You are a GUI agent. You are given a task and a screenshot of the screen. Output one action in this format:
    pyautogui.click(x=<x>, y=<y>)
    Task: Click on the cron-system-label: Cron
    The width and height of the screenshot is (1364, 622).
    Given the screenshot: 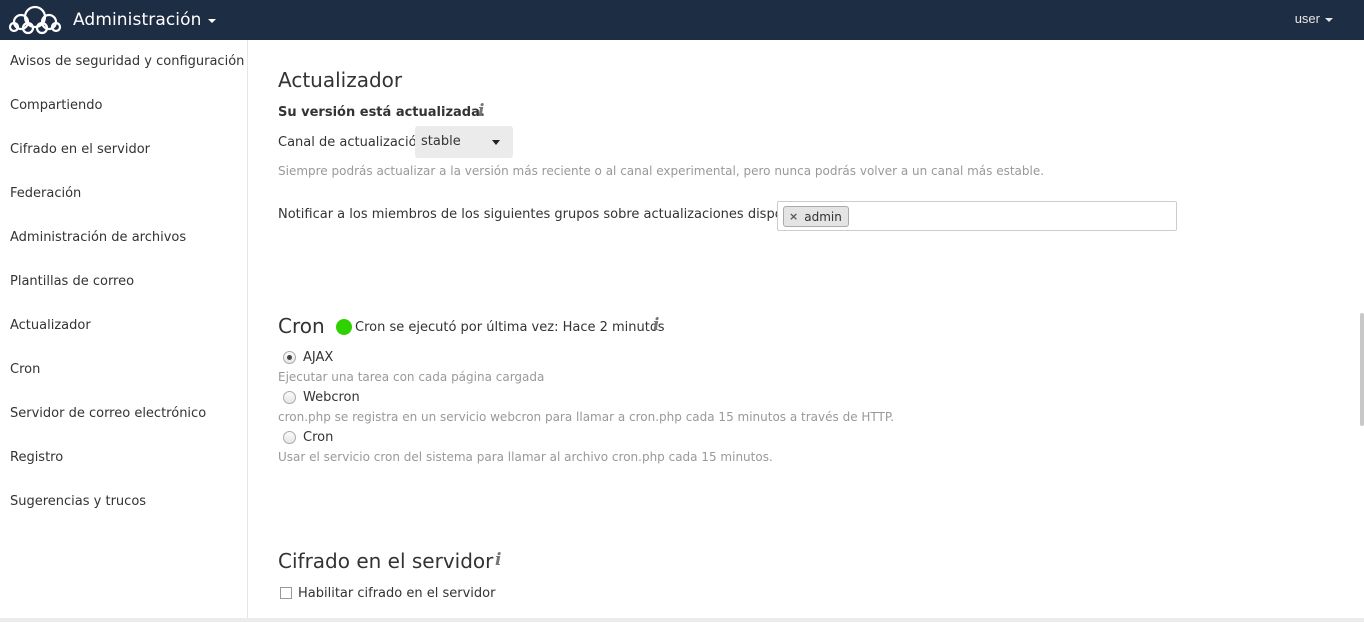 What is the action you would take?
    pyautogui.click(x=318, y=437)
    